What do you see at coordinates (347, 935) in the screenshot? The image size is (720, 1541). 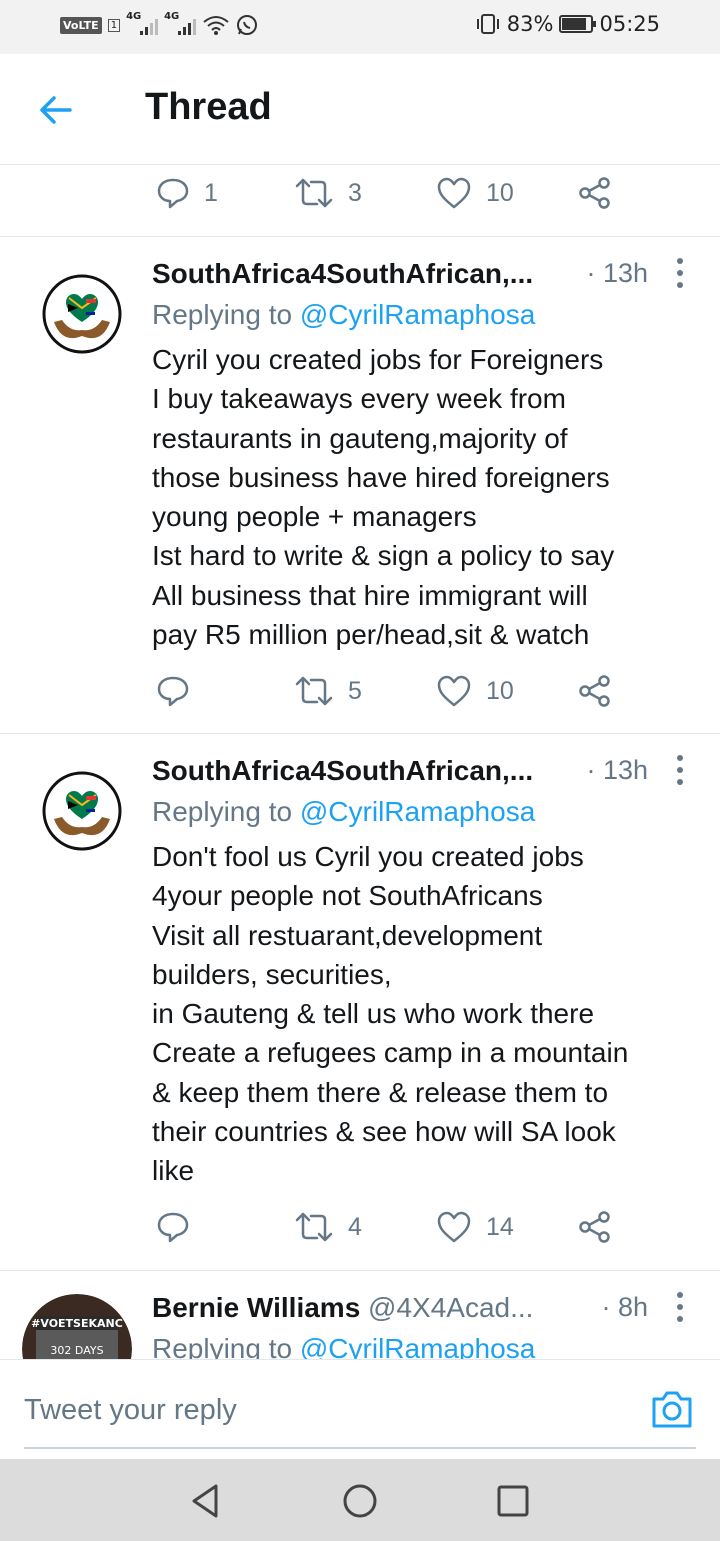 I see `tweet-line: Visit all restuarant,development` at bounding box center [347, 935].